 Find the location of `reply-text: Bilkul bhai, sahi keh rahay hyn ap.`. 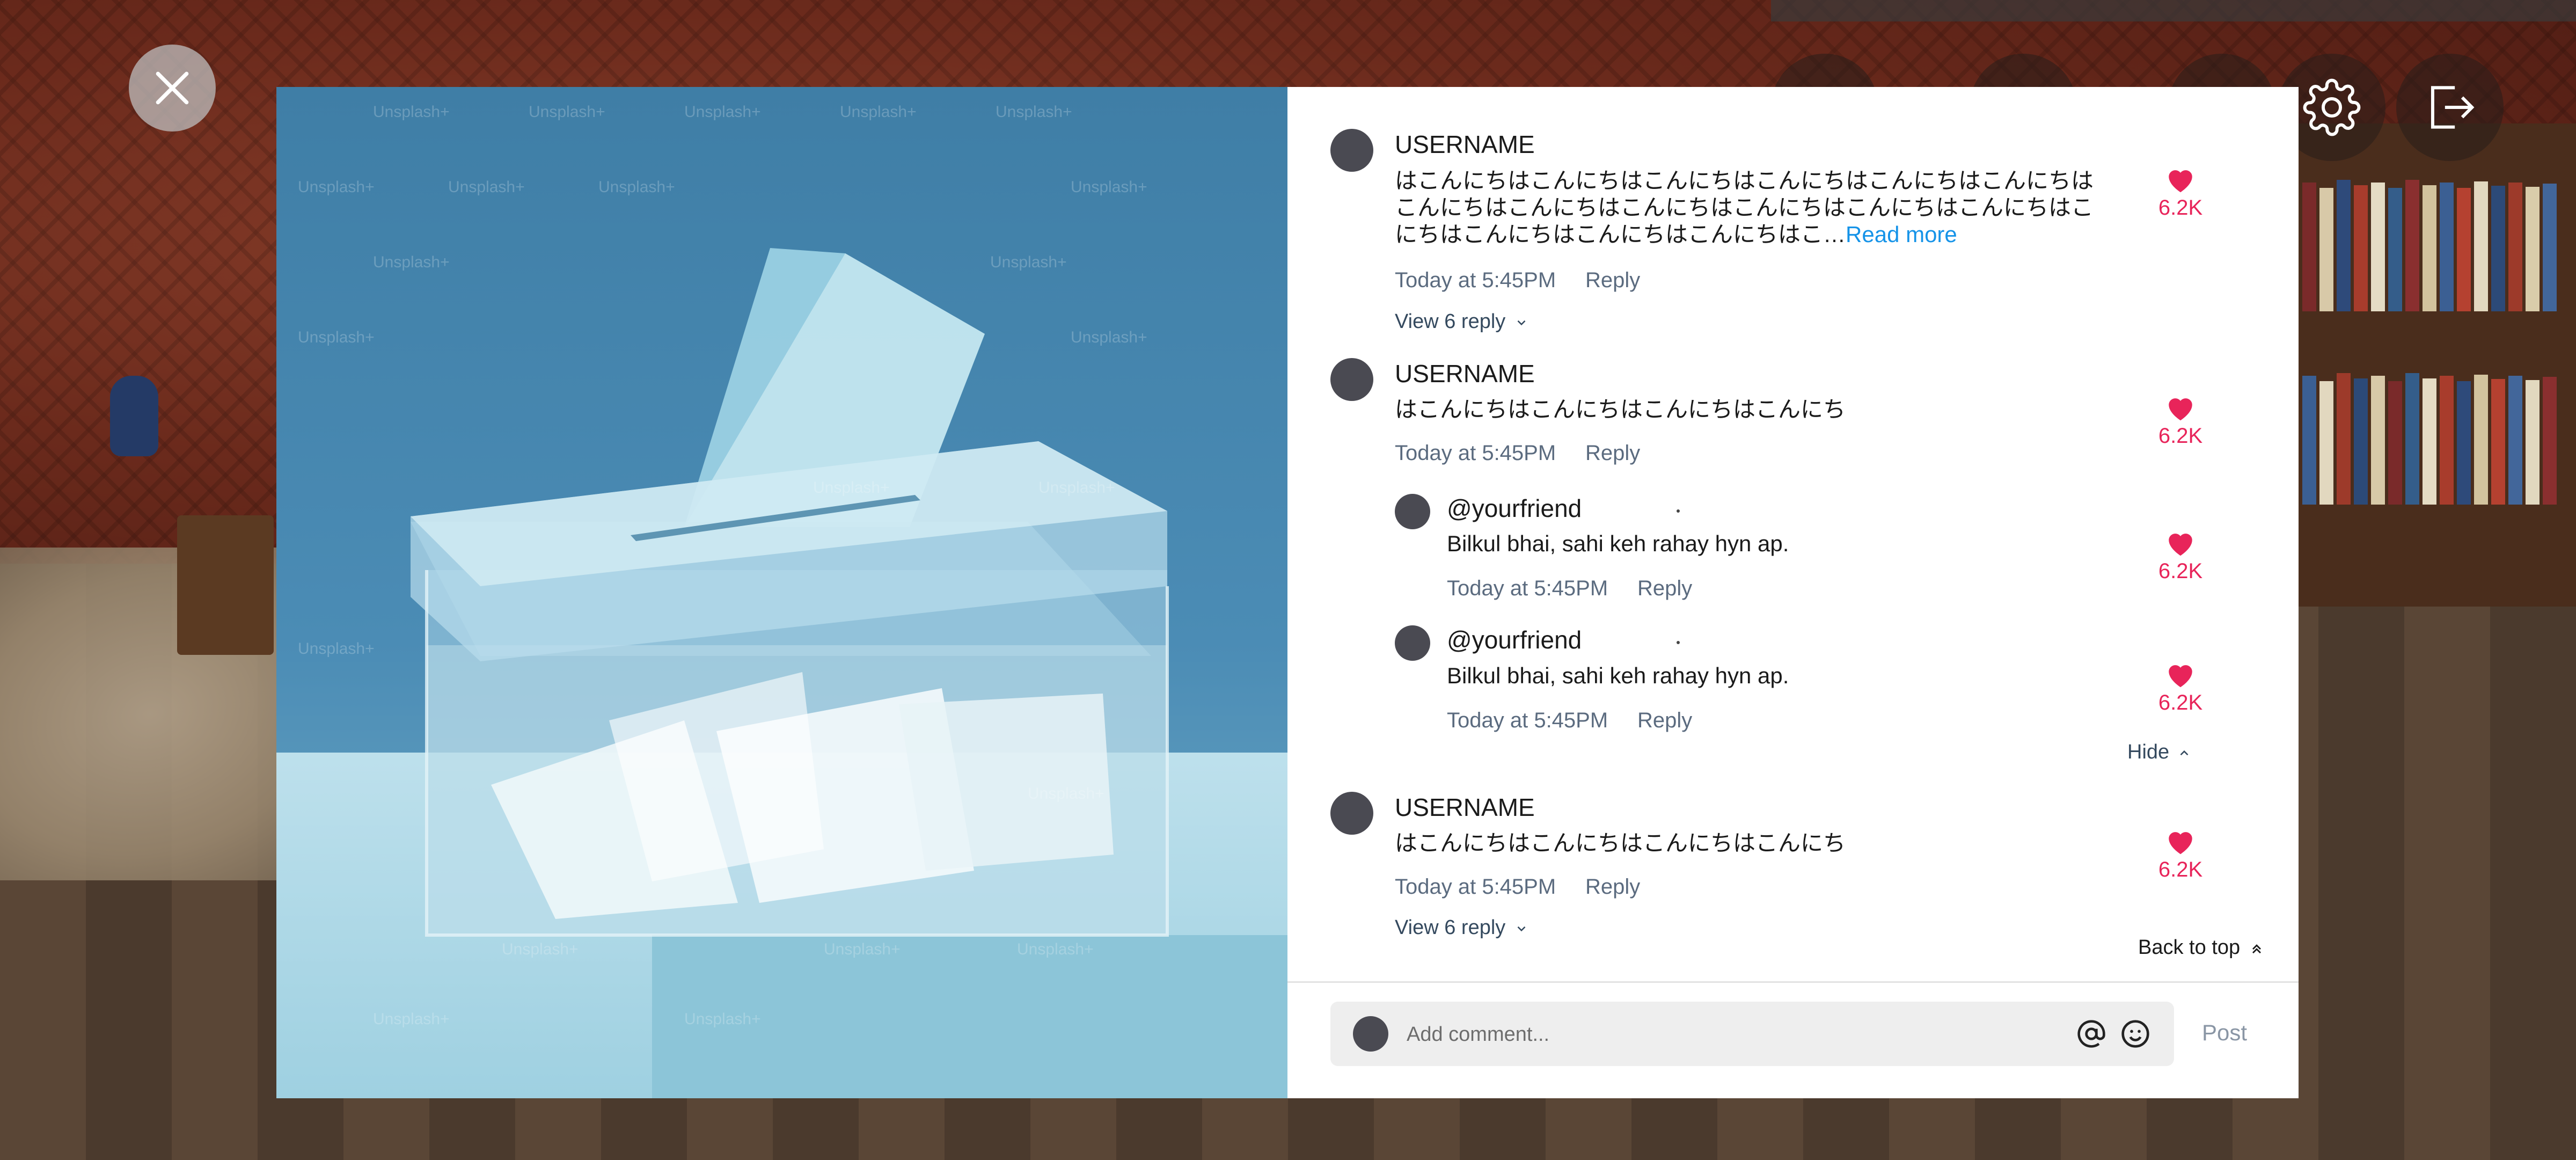

reply-text: Bilkul bhai, sahi keh rahay hyn ap. is located at coordinates (1618, 543).